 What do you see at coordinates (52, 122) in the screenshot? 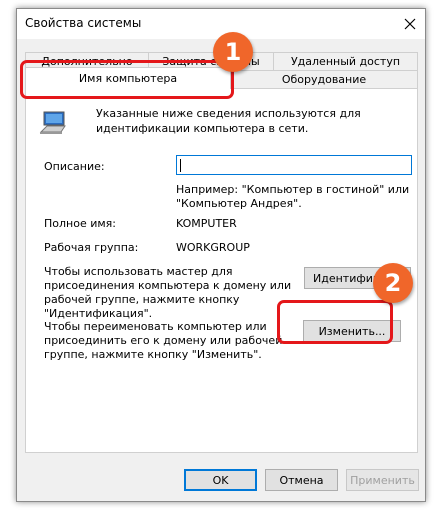
I see `computer-icon` at bounding box center [52, 122].